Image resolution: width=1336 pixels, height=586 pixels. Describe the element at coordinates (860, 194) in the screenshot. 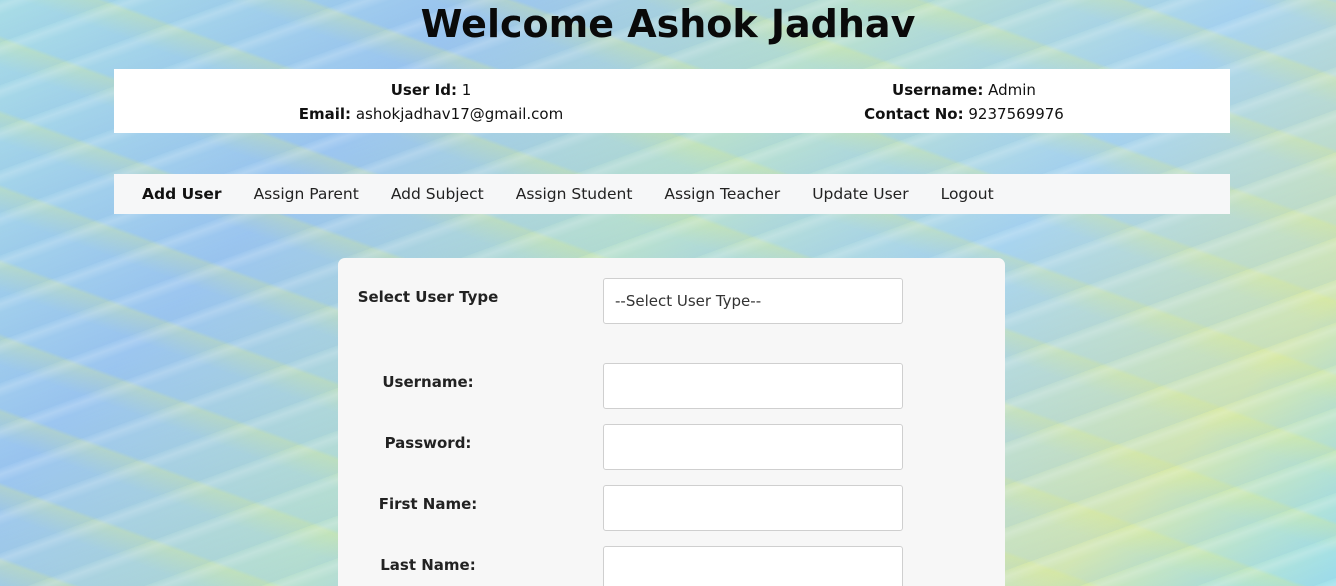

I see `nav-update-user: Update User` at that location.